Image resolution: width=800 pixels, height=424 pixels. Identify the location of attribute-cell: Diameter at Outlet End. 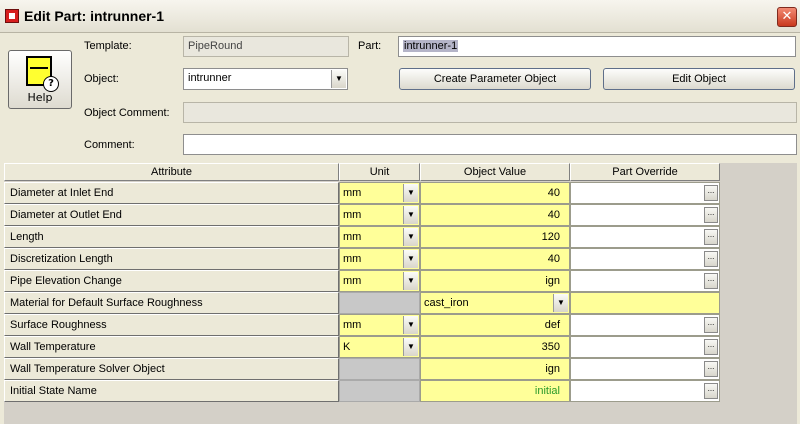
(171, 215).